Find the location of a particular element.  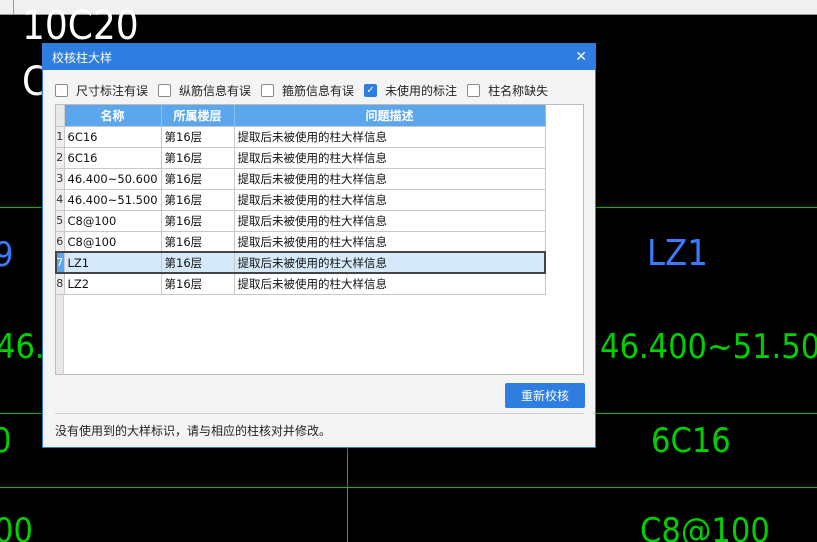

filter-label: 柱名称缺失 is located at coordinates (518, 91).